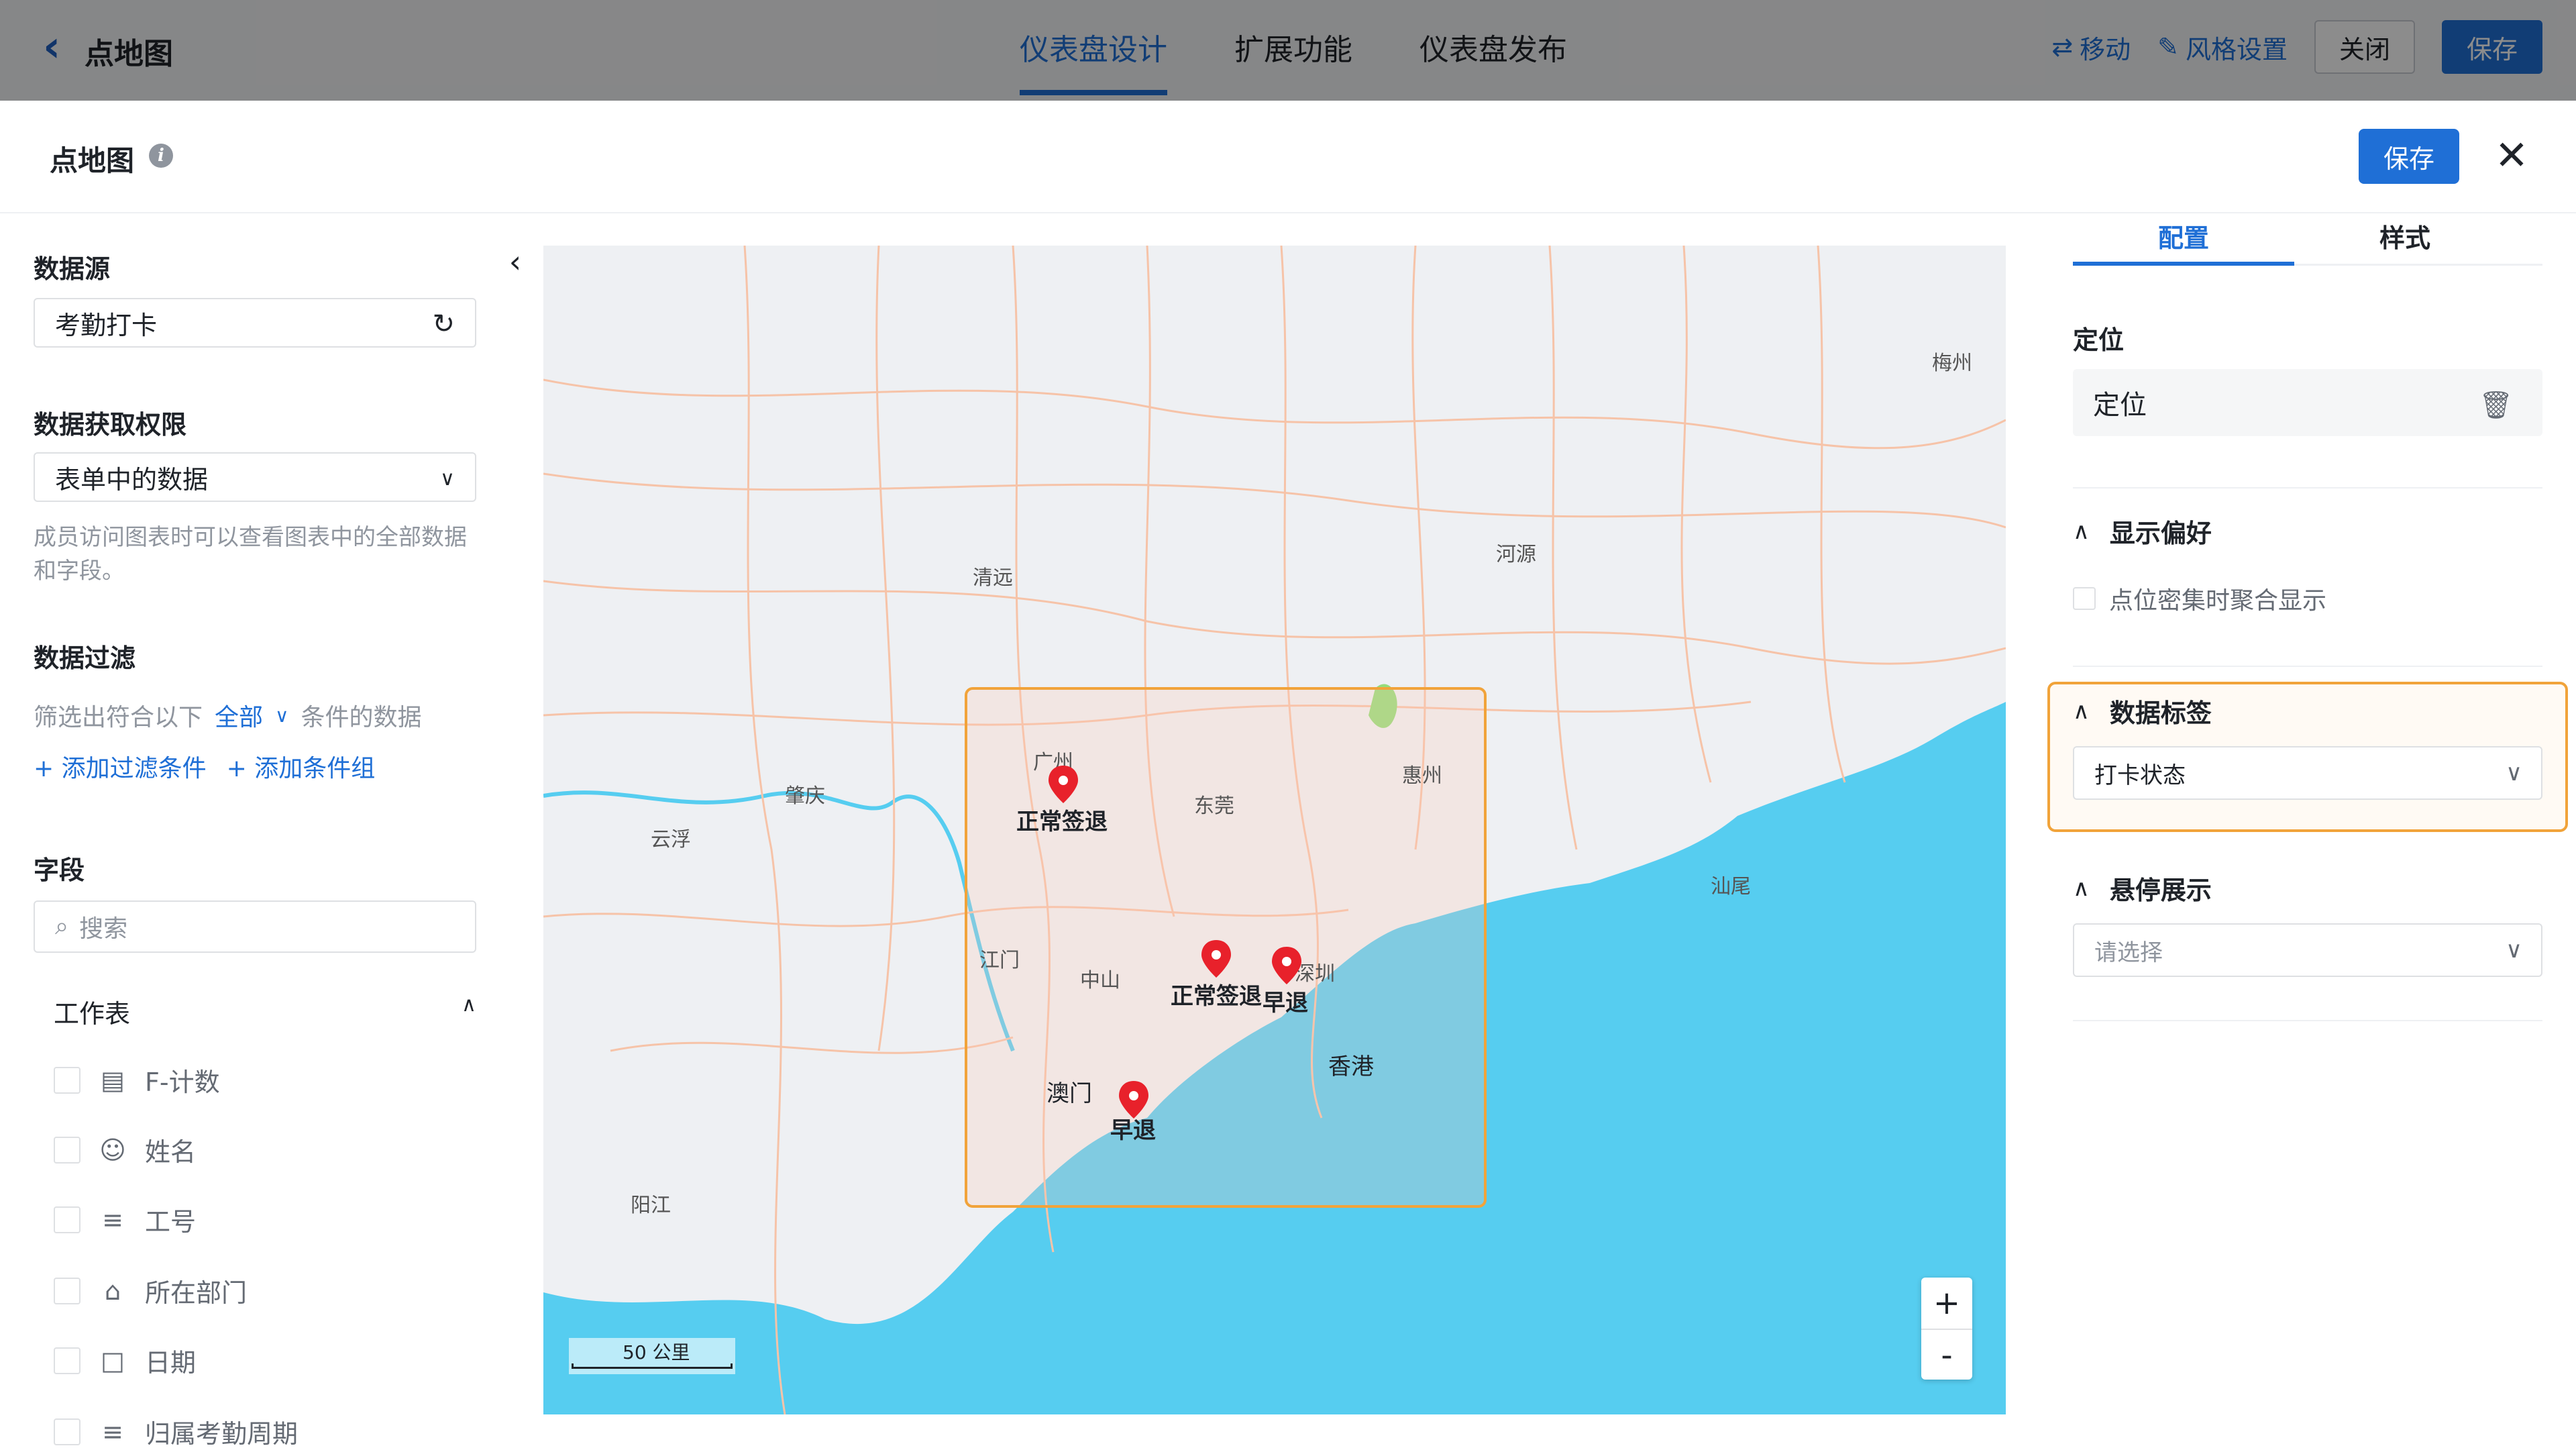 Image resolution: width=2576 pixels, height=1448 pixels. I want to click on display-preference-header: ∧ 显示偏好, so click(2142, 531).